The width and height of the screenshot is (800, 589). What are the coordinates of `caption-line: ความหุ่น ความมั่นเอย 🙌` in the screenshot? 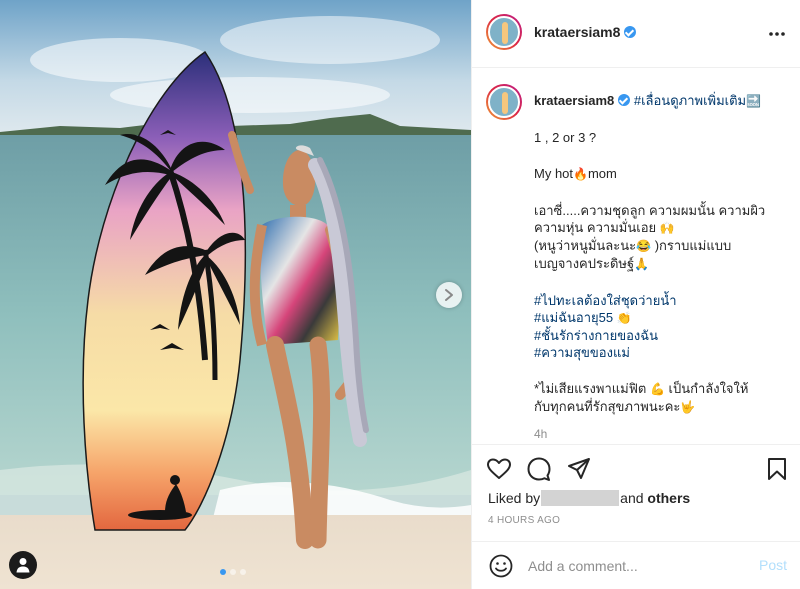 It's located at (664, 228).